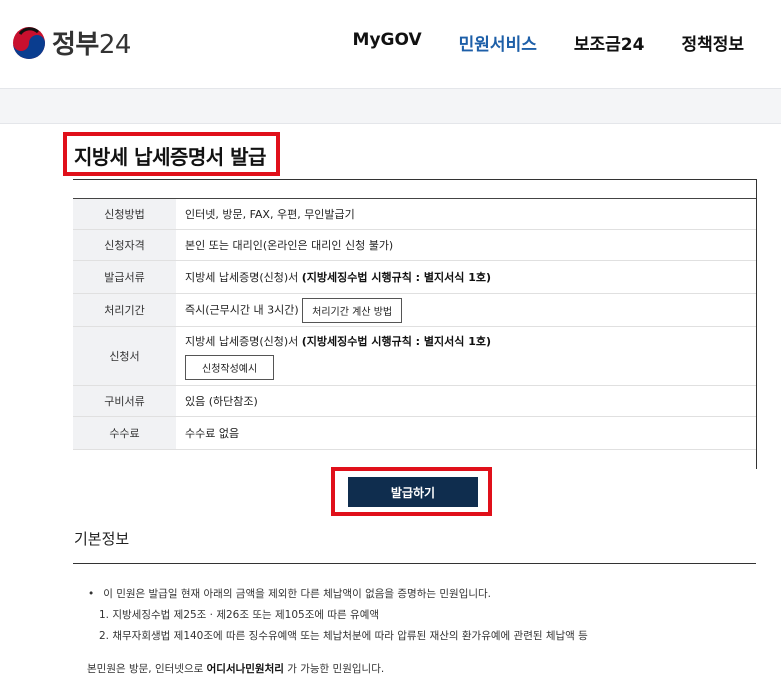  I want to click on row-label: 구비서류, so click(124, 401).